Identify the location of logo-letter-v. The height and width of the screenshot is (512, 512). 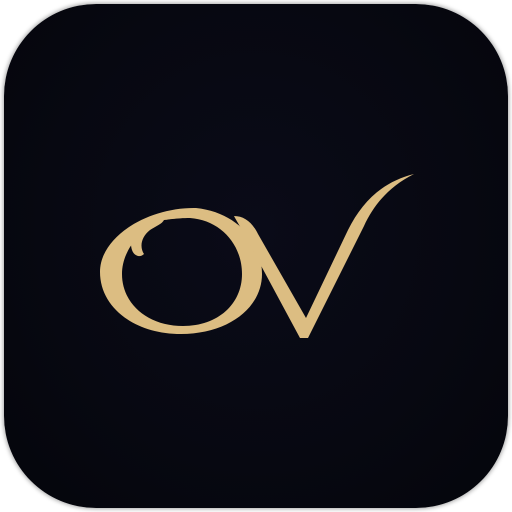
(324, 256).